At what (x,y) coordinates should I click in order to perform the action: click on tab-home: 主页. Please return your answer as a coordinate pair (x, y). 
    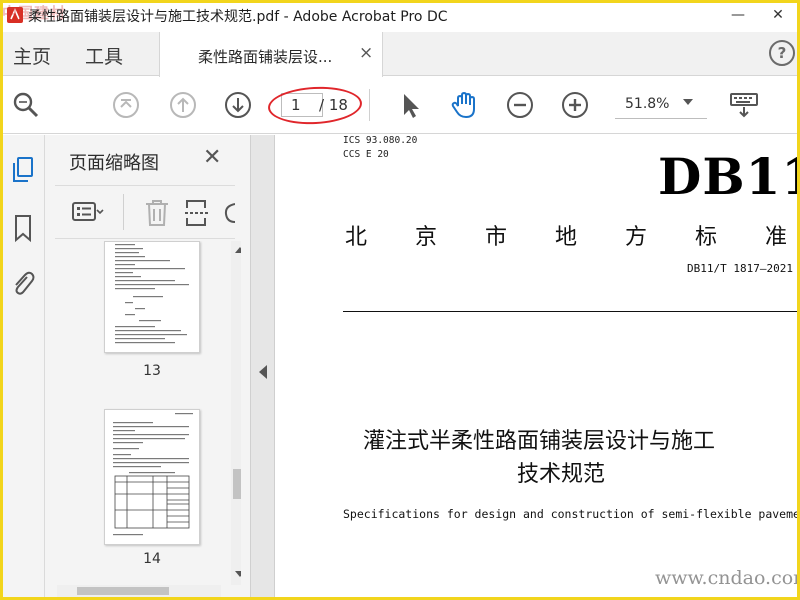
    Looking at the image, I should click on (32, 55).